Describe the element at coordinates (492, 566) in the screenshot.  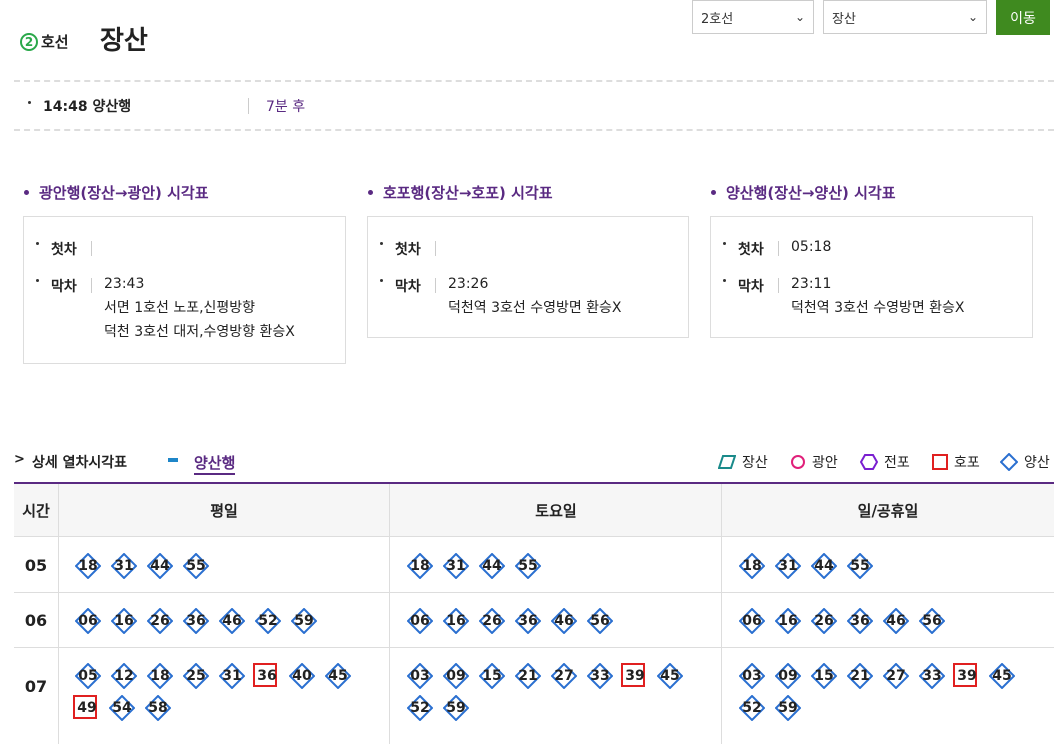
I see `minute-label: 44` at that location.